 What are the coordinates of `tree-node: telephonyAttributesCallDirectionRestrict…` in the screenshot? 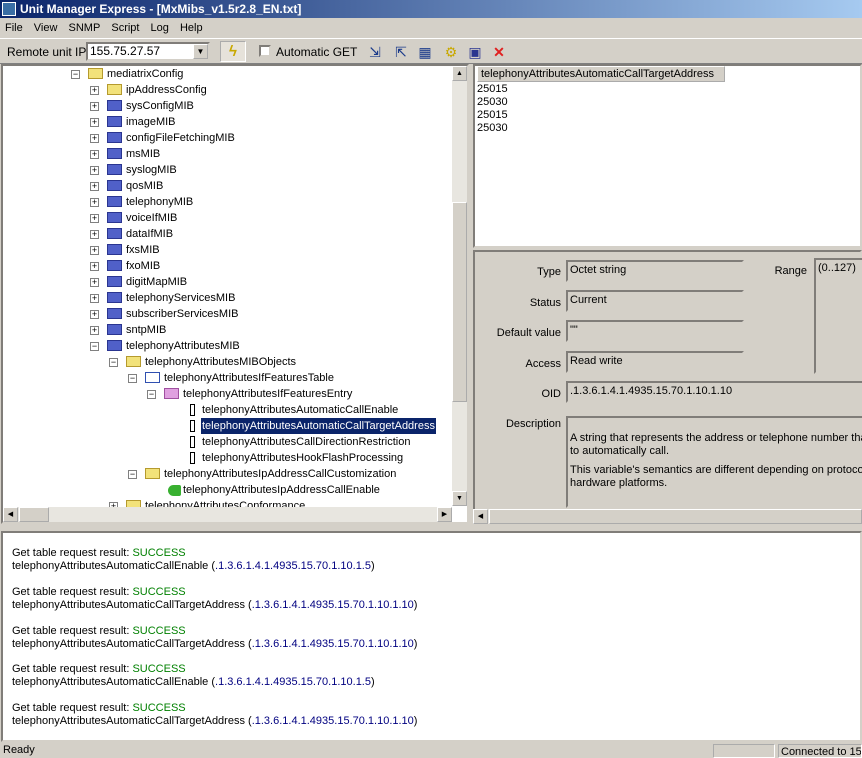 It's located at (227, 442).